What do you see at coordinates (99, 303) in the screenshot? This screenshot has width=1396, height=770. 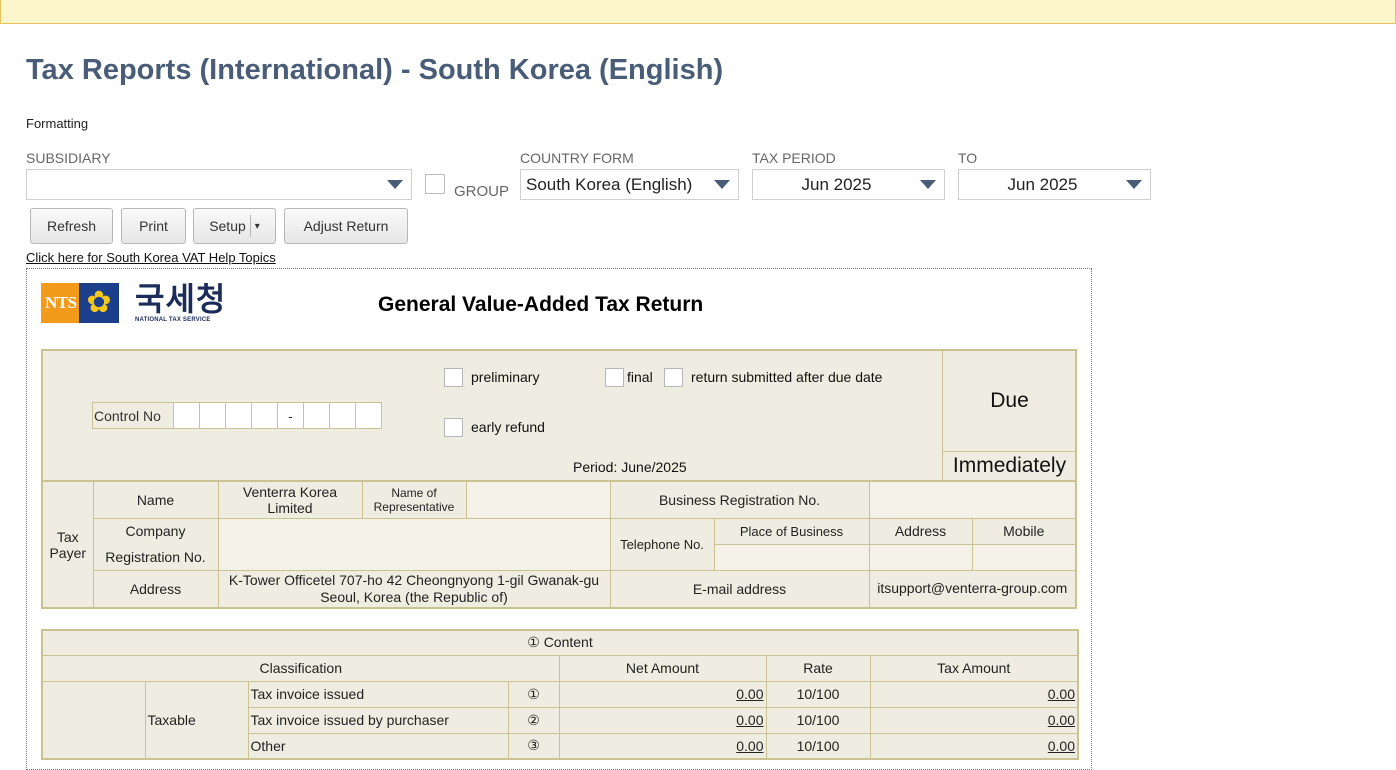 I see `flower-emblem-icon: ✿` at bounding box center [99, 303].